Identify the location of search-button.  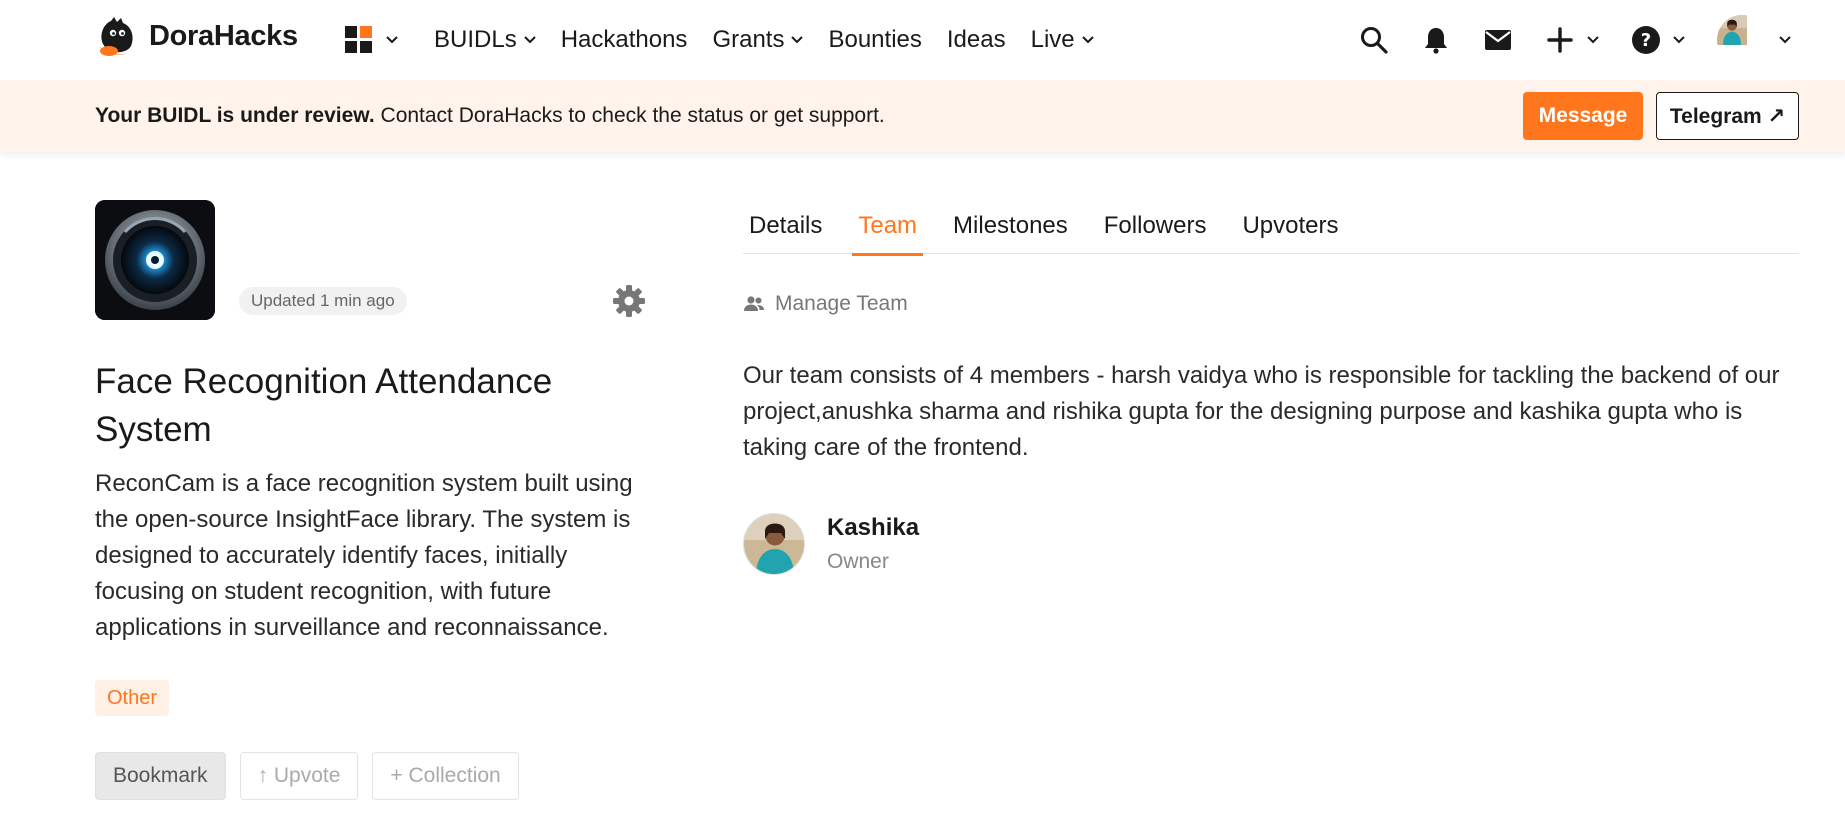
(1374, 40).